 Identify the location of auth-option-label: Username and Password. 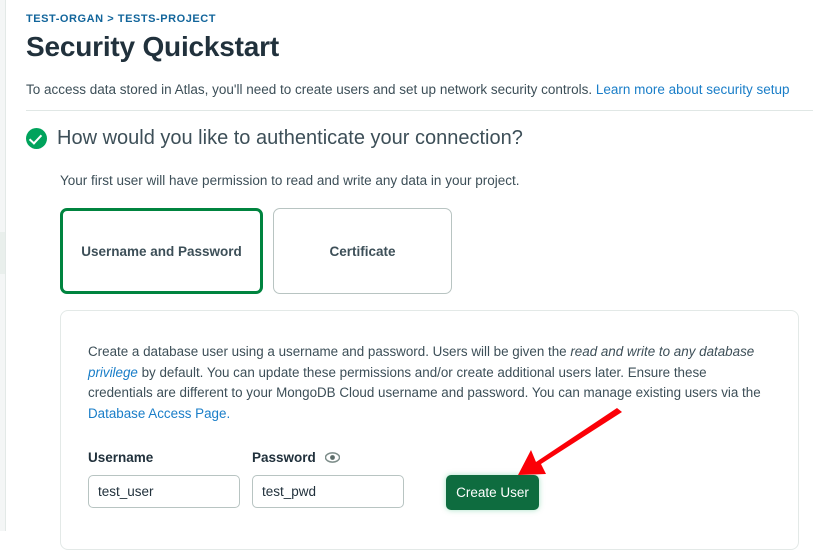
(161, 251).